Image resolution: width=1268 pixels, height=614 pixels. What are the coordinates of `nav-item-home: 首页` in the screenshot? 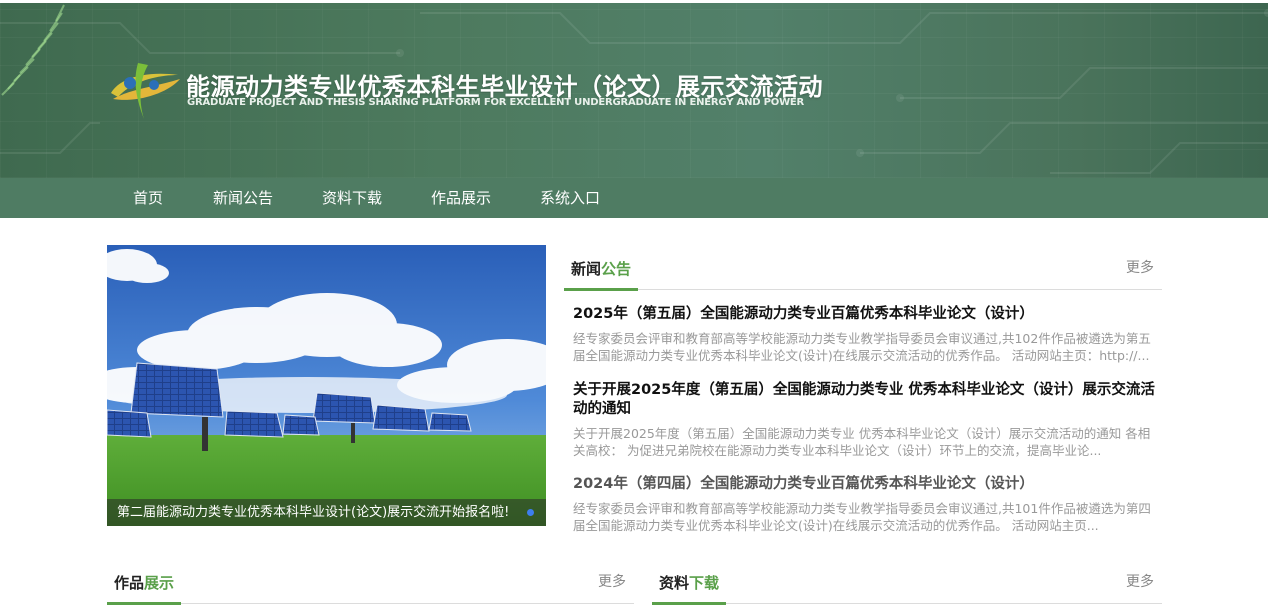 It's located at (148, 198).